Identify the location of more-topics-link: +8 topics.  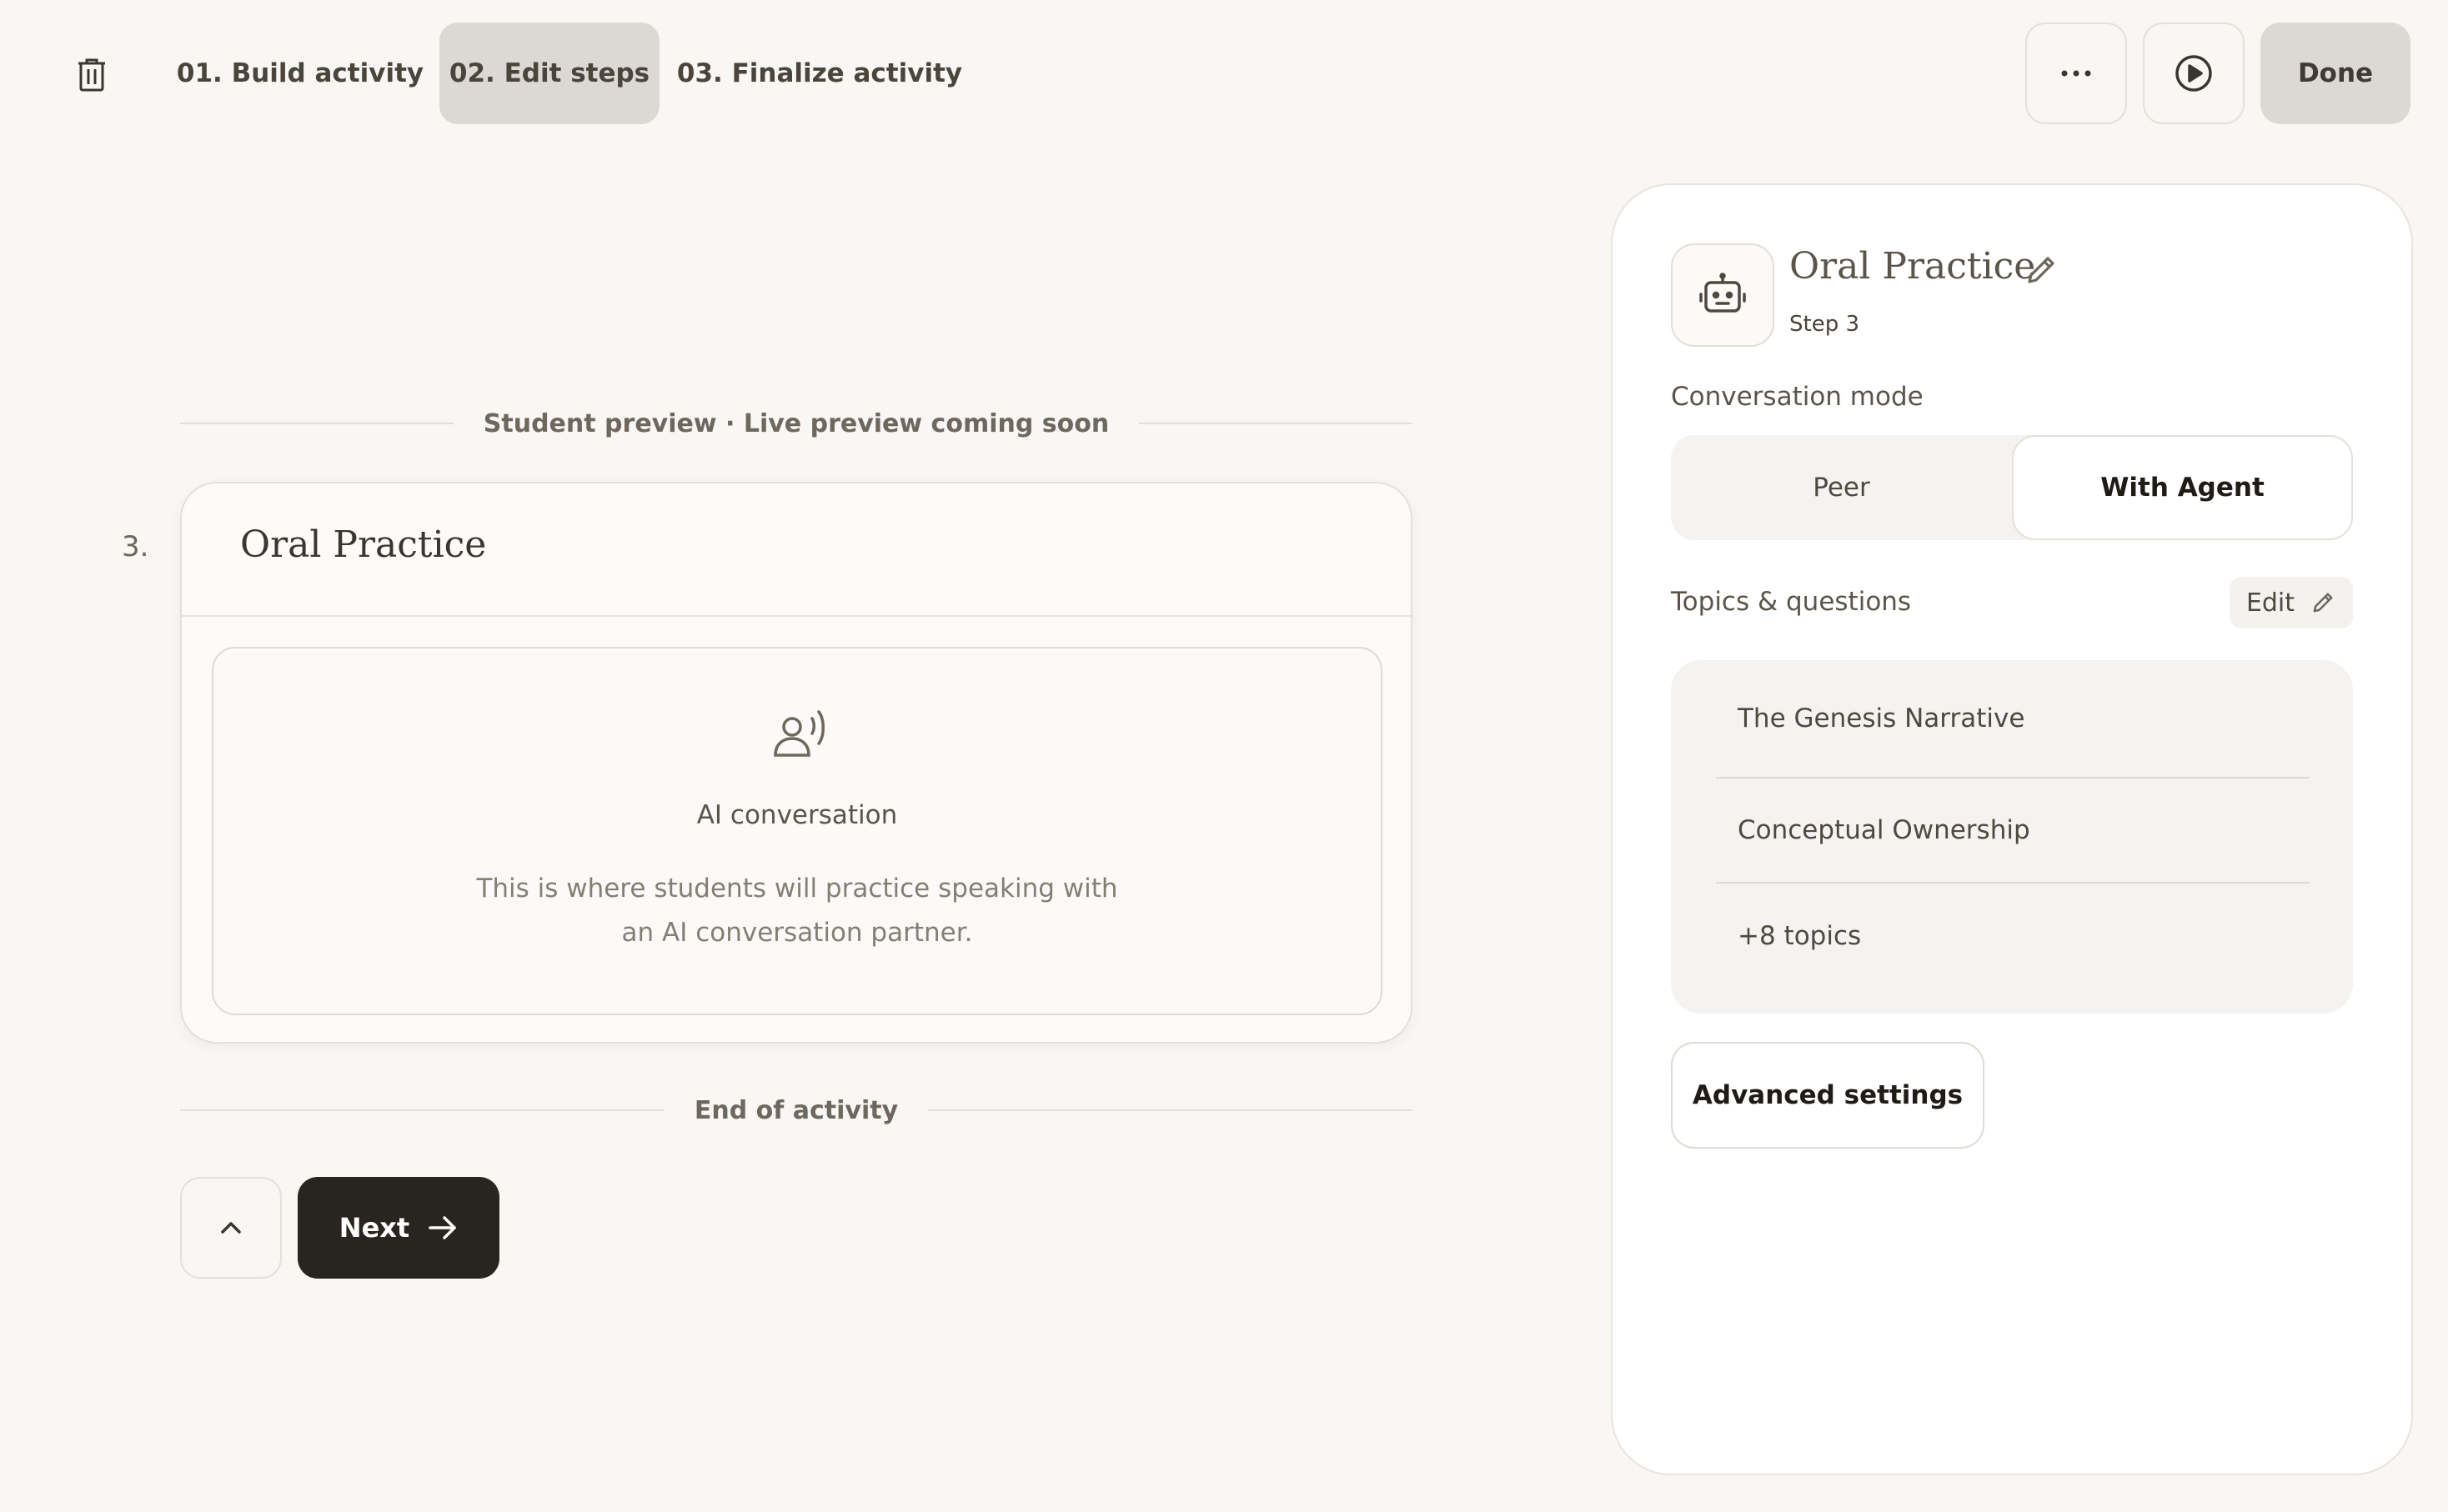
(2013, 936).